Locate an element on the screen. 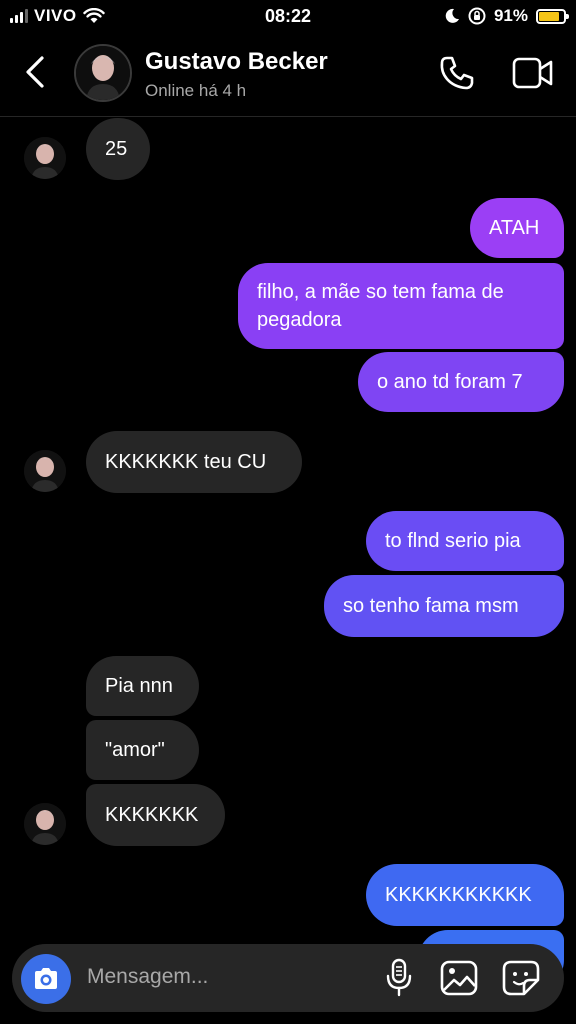 This screenshot has width=576, height=1024. message-incoming: KKKKKKK teu CU is located at coordinates (194, 462).